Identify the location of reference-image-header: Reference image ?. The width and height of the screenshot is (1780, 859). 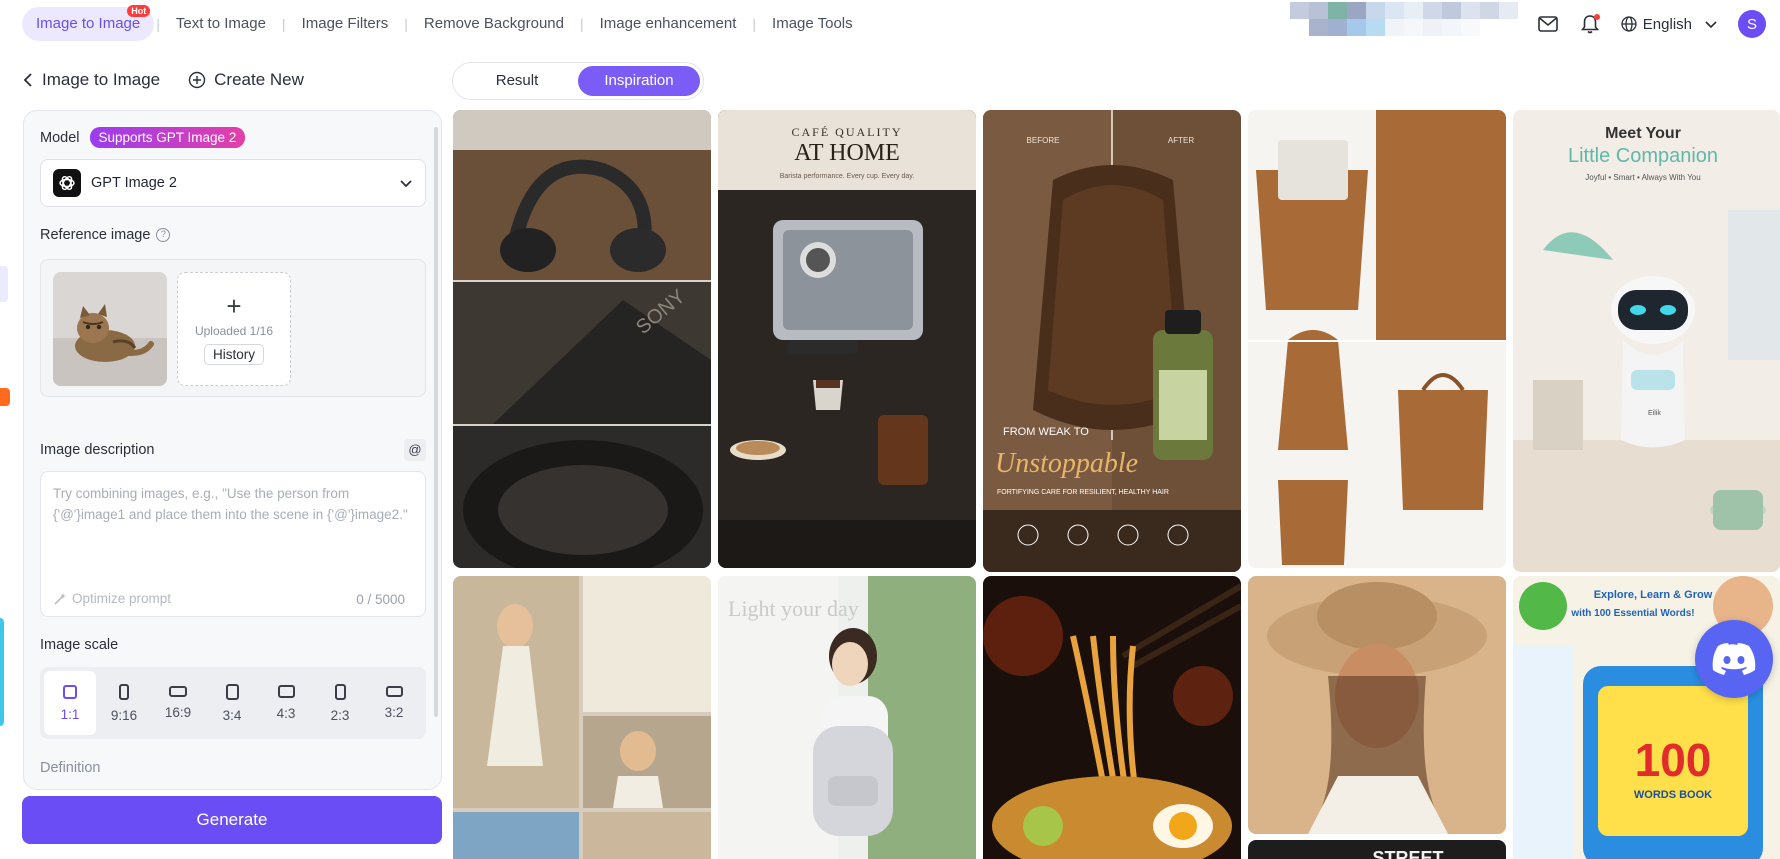
(105, 235).